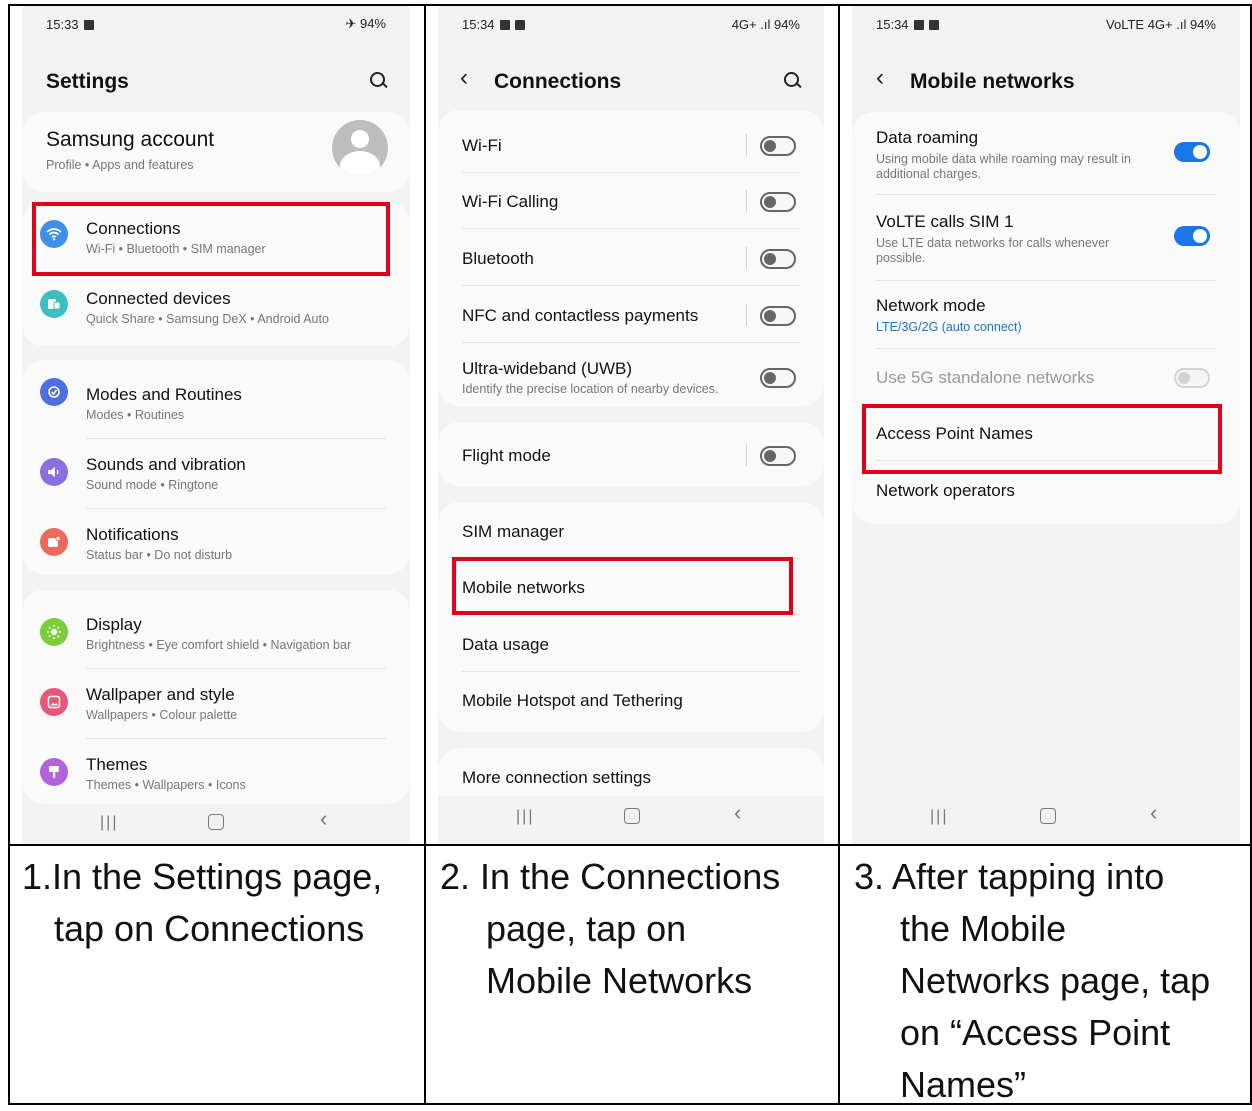 Image resolution: width=1252 pixels, height=1111 pixels. I want to click on caption-line: Mobile Networks, so click(619, 980).